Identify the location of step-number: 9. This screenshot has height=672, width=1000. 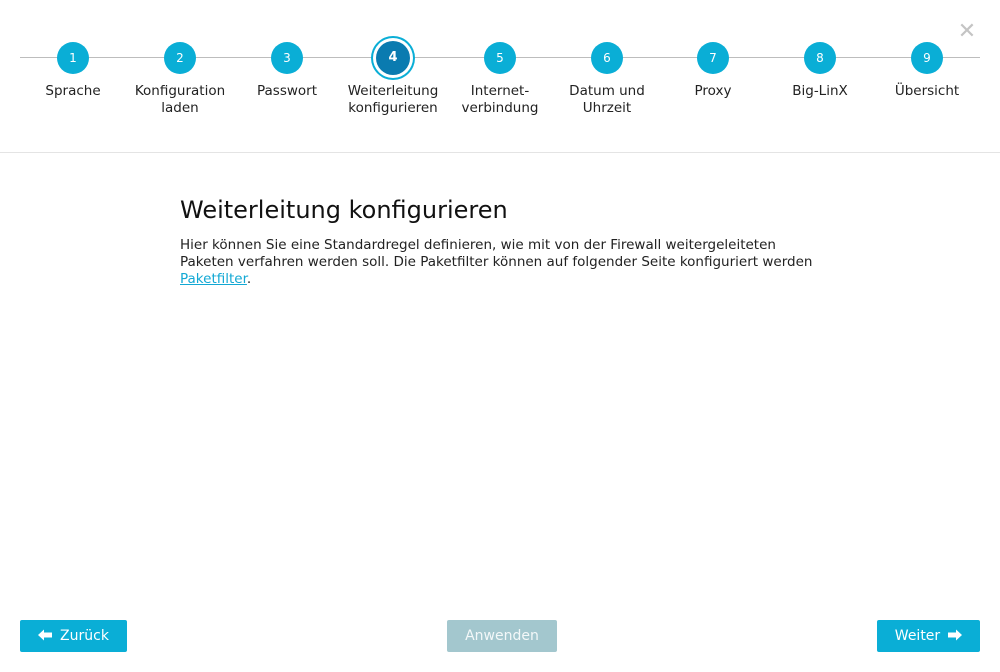
(927, 58).